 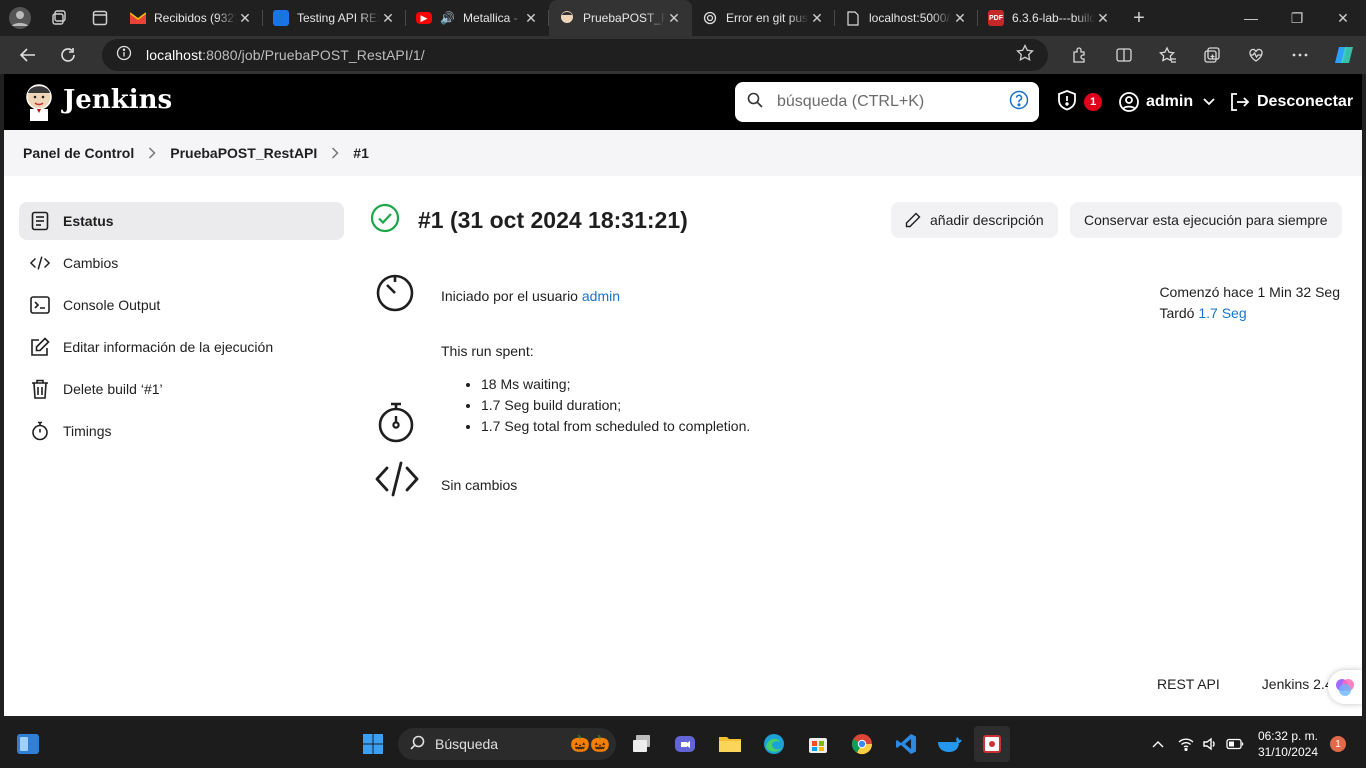 What do you see at coordinates (181, 305) in the screenshot?
I see `sidebar-item-console: Console Output` at bounding box center [181, 305].